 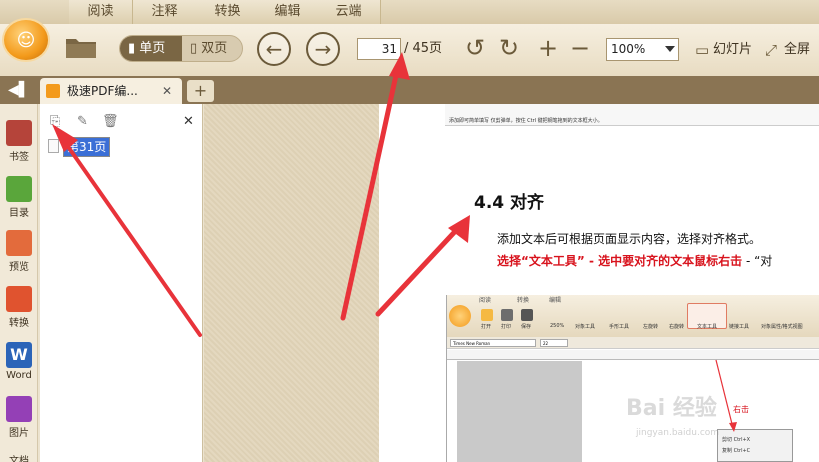 What do you see at coordinates (19, 299) in the screenshot?
I see `convert-icon` at bounding box center [19, 299].